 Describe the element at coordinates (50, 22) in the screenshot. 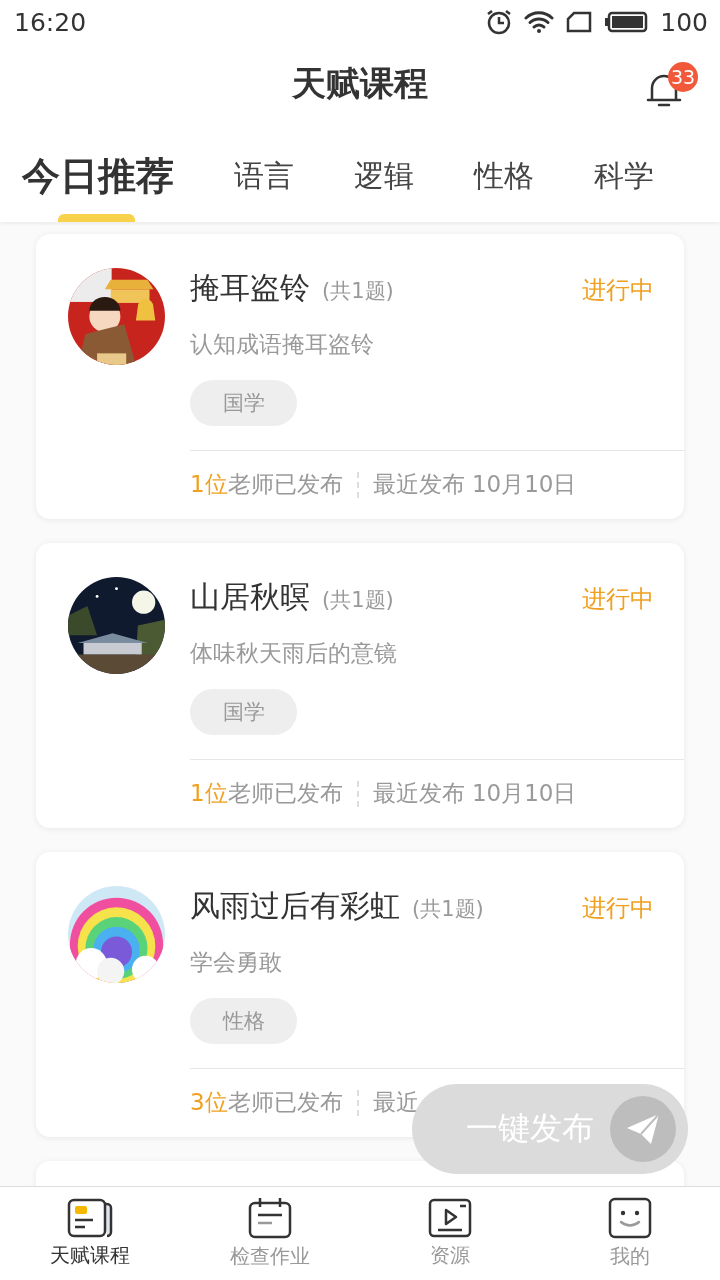

I see `status-time: 16:20` at that location.